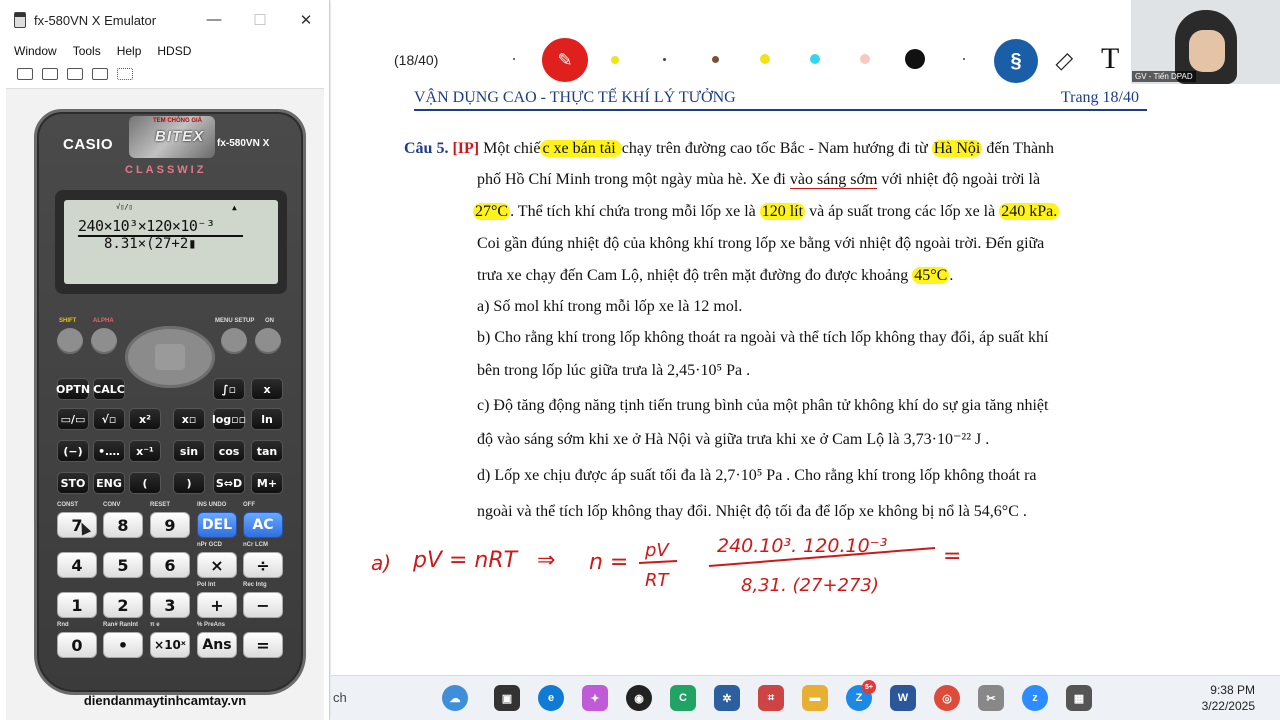  What do you see at coordinates (903, 698) in the screenshot?
I see `word-icon: W` at bounding box center [903, 698].